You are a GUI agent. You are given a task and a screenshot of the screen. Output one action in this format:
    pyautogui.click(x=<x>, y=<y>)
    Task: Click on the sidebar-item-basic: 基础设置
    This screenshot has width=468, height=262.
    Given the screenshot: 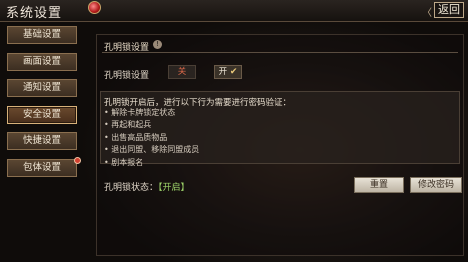 What is the action you would take?
    pyautogui.click(x=42, y=35)
    